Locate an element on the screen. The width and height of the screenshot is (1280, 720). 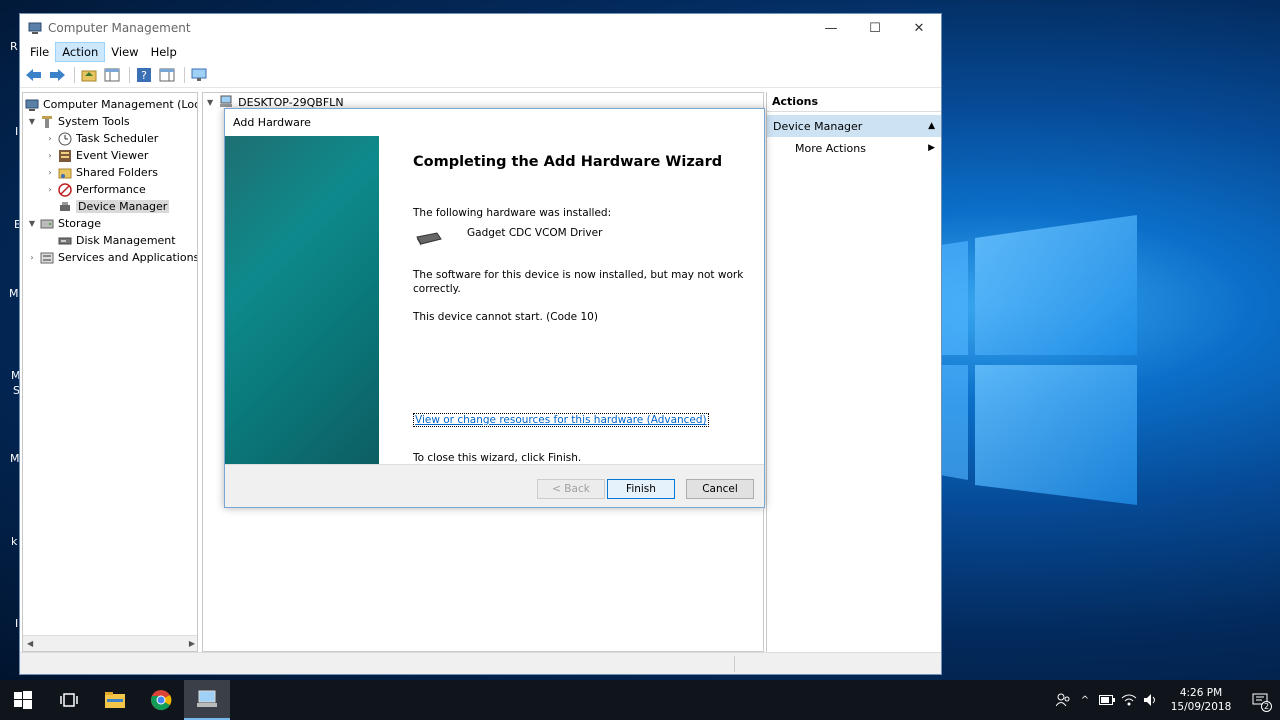
installed-label: The following hardware was installed: is located at coordinates (512, 213).